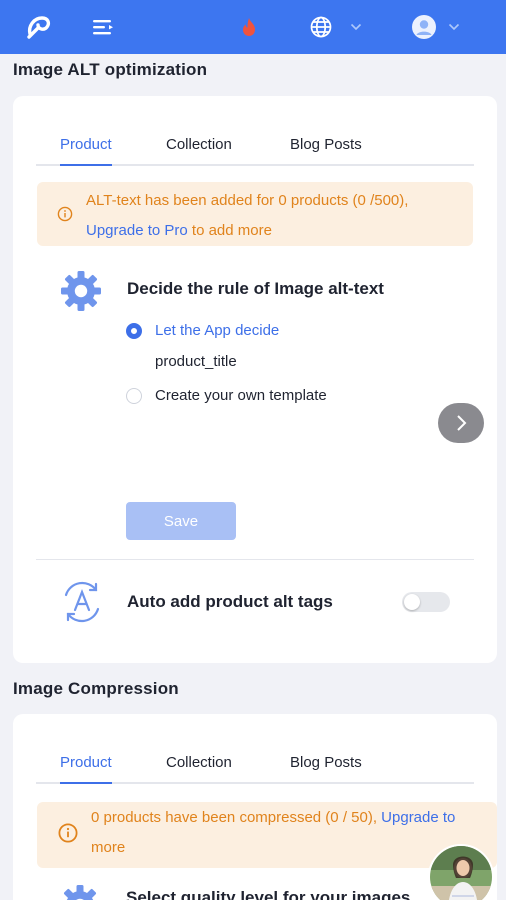 The width and height of the screenshot is (506, 900). I want to click on auto-alt-tags-row: Auto add product alt tags, so click(269, 602).